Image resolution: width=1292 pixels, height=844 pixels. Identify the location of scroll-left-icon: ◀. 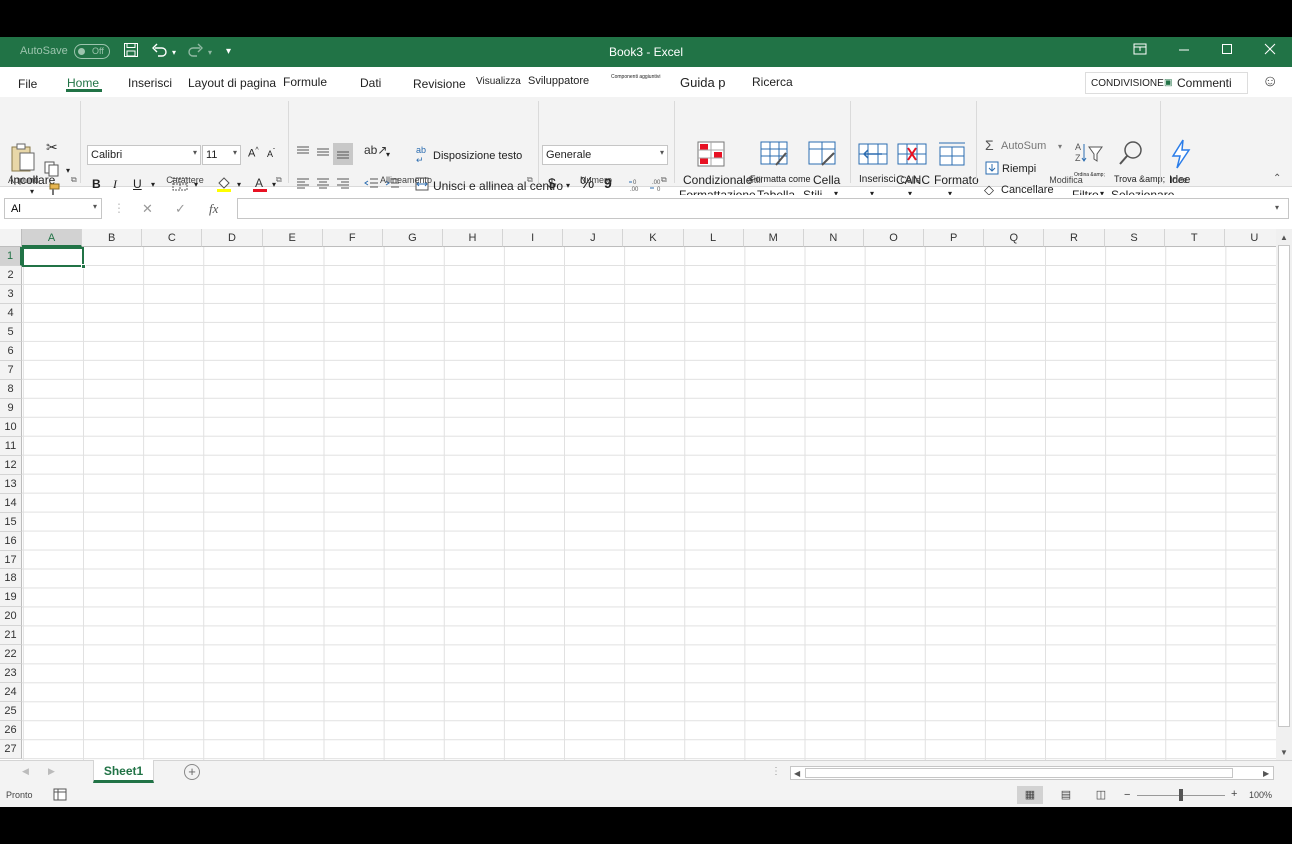
(797, 773).